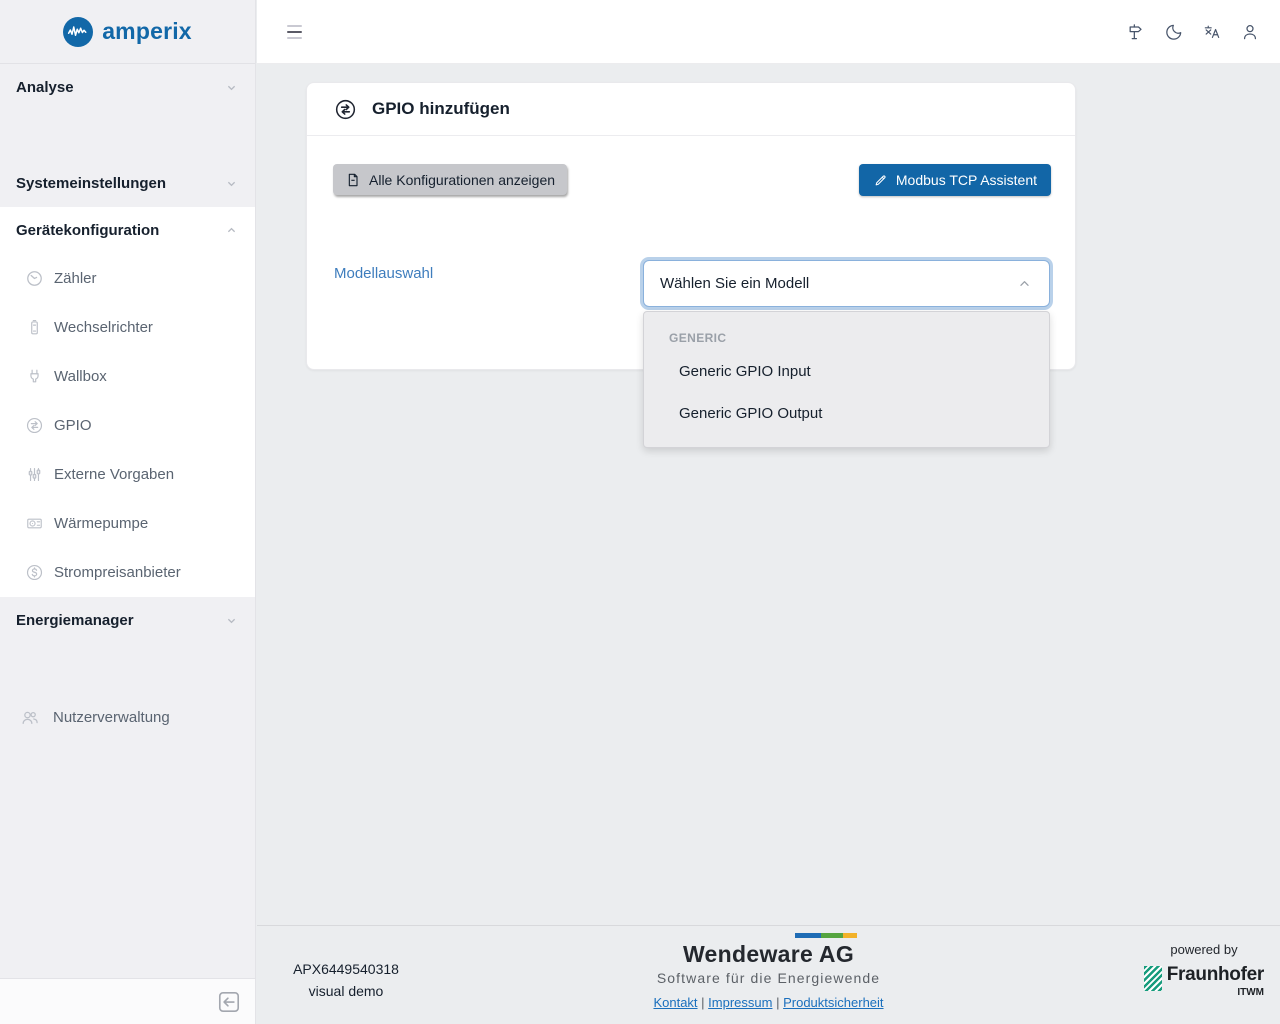  I want to click on sidebar-section-analyse: Analyse, so click(127, 87).